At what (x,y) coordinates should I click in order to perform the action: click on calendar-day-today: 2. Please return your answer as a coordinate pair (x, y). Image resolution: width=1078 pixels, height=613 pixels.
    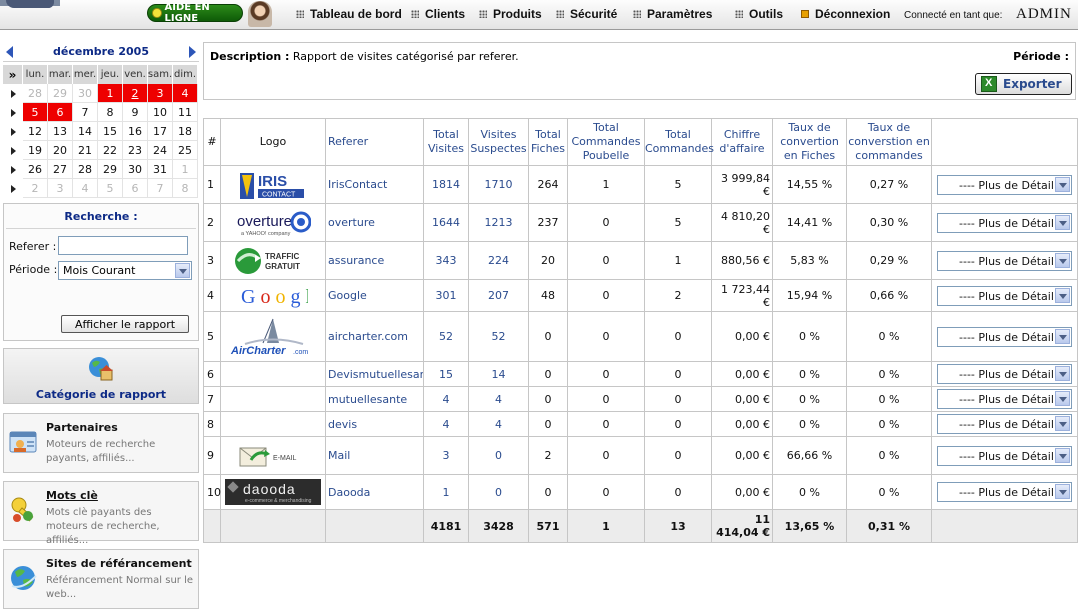
    Looking at the image, I should click on (135, 93).